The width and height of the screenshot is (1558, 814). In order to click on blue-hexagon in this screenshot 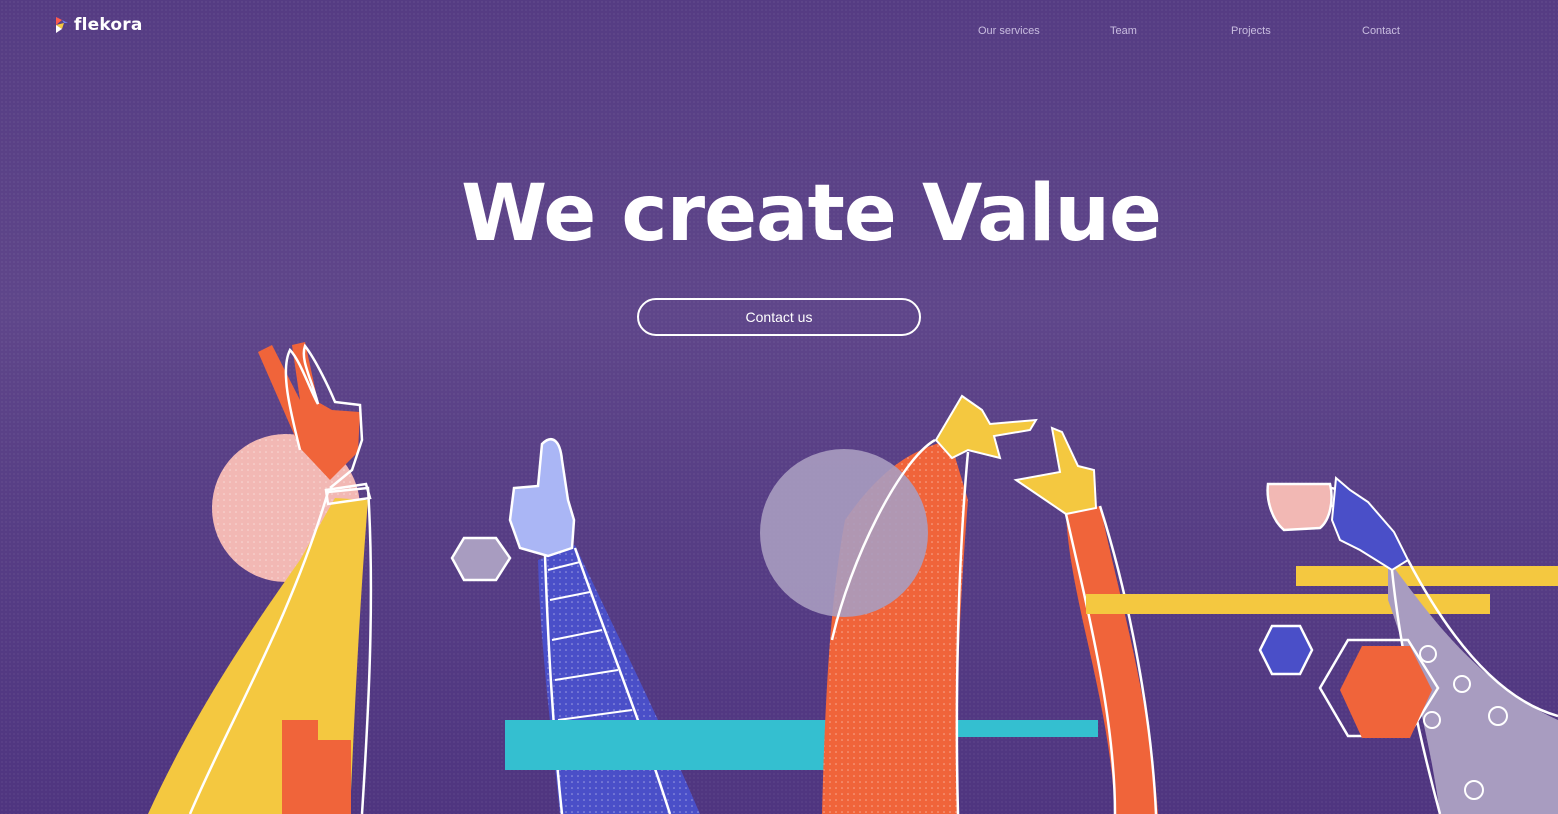, I will do `click(1286, 650)`.